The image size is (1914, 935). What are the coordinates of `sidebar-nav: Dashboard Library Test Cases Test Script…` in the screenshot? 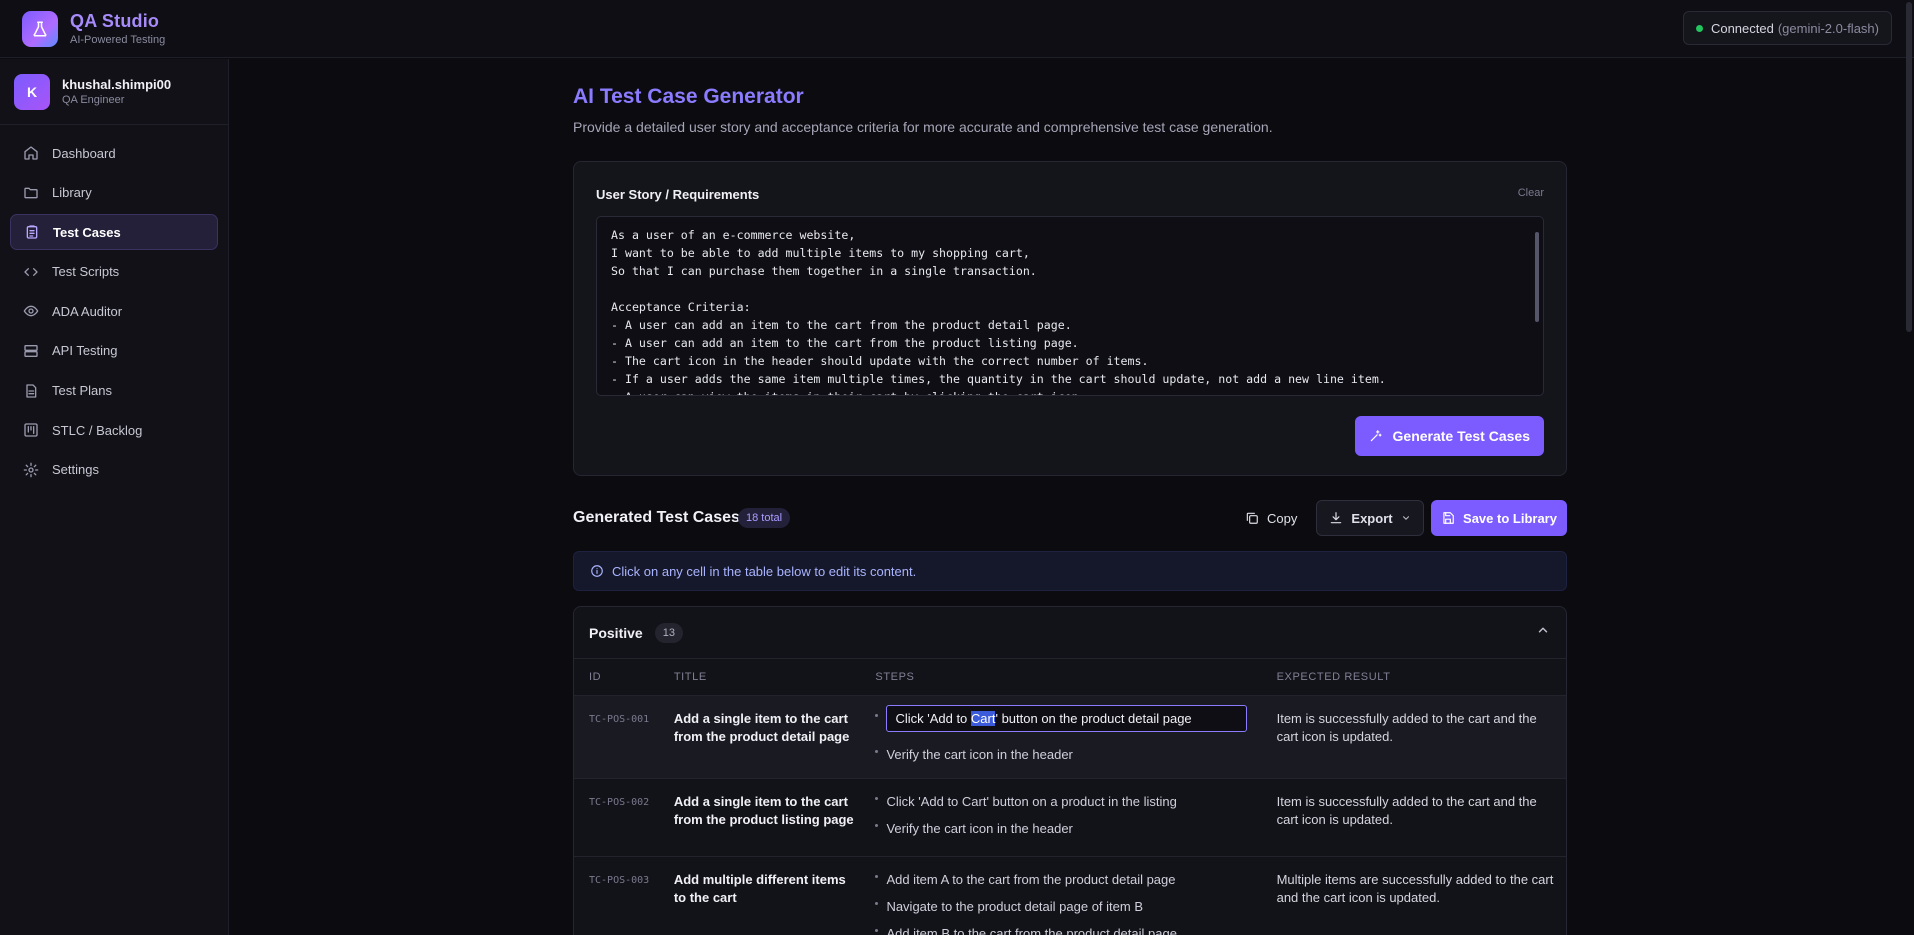 It's located at (114, 313).